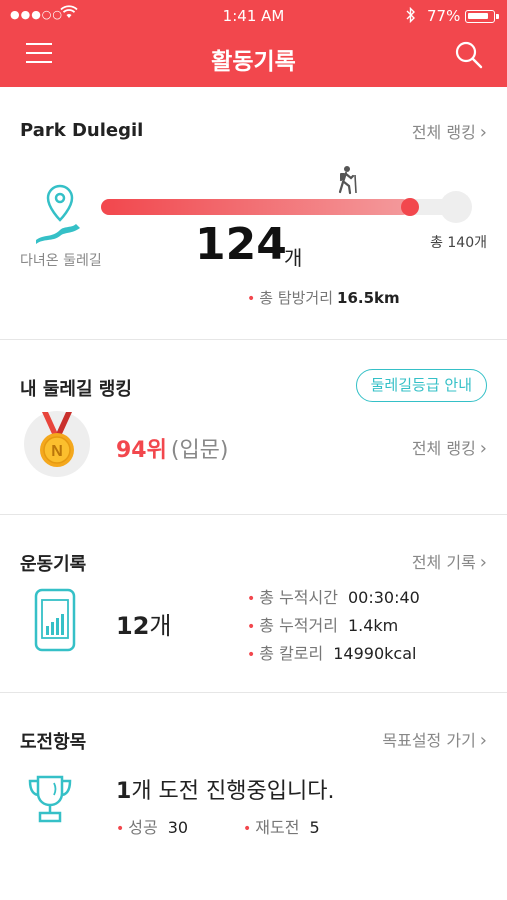  Describe the element at coordinates (53, 564) in the screenshot. I see `exercise-title: 운동기록` at that location.